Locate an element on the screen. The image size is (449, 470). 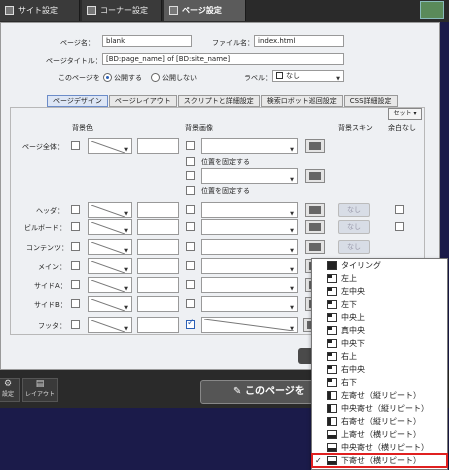
menu-item: 右上 is located at coordinates (379, 356).